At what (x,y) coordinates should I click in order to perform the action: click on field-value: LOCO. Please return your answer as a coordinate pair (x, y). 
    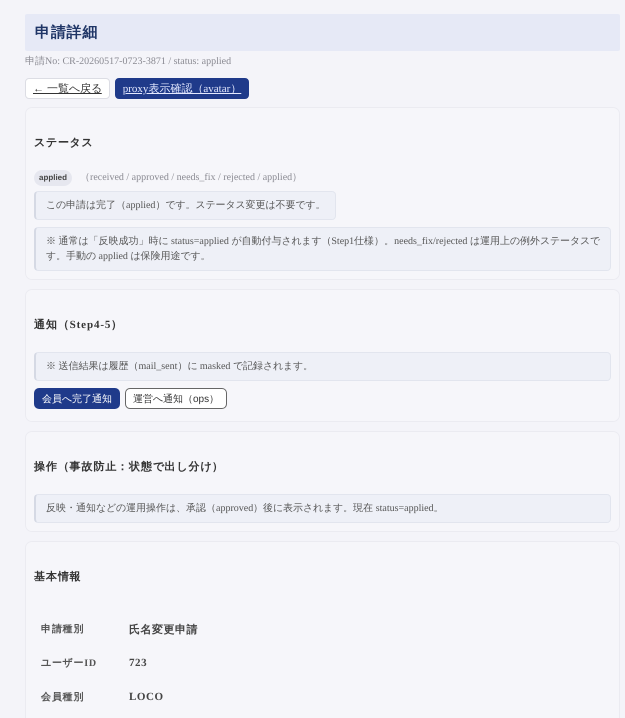
    Looking at the image, I should click on (146, 697).